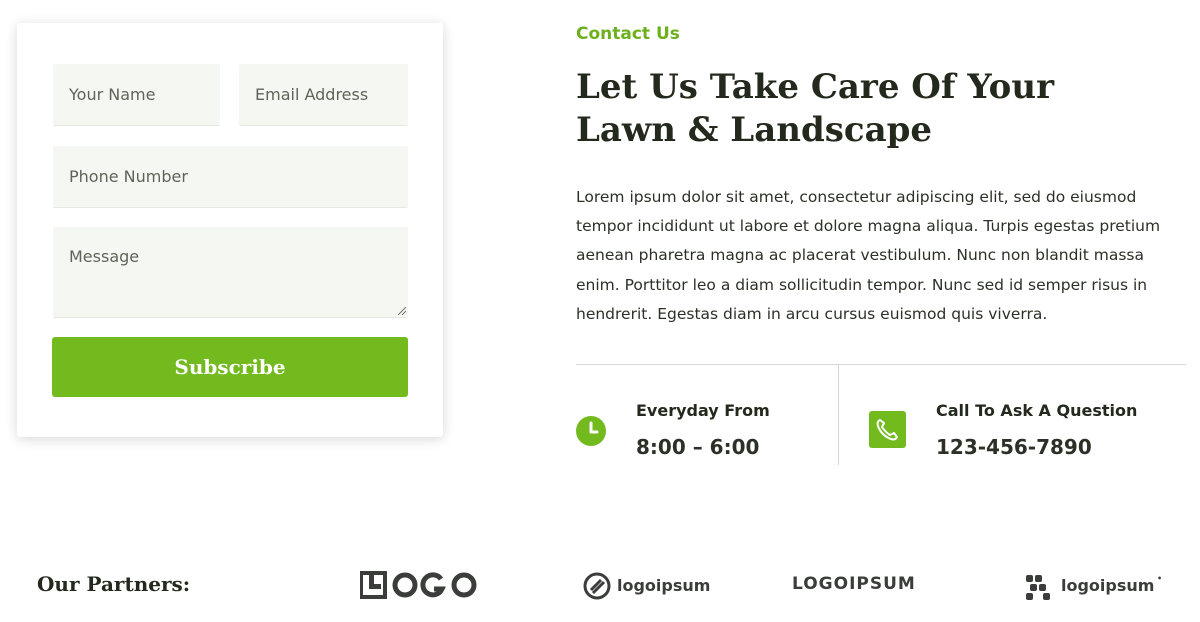  Describe the element at coordinates (887, 429) in the screenshot. I see `phone-icon` at that location.